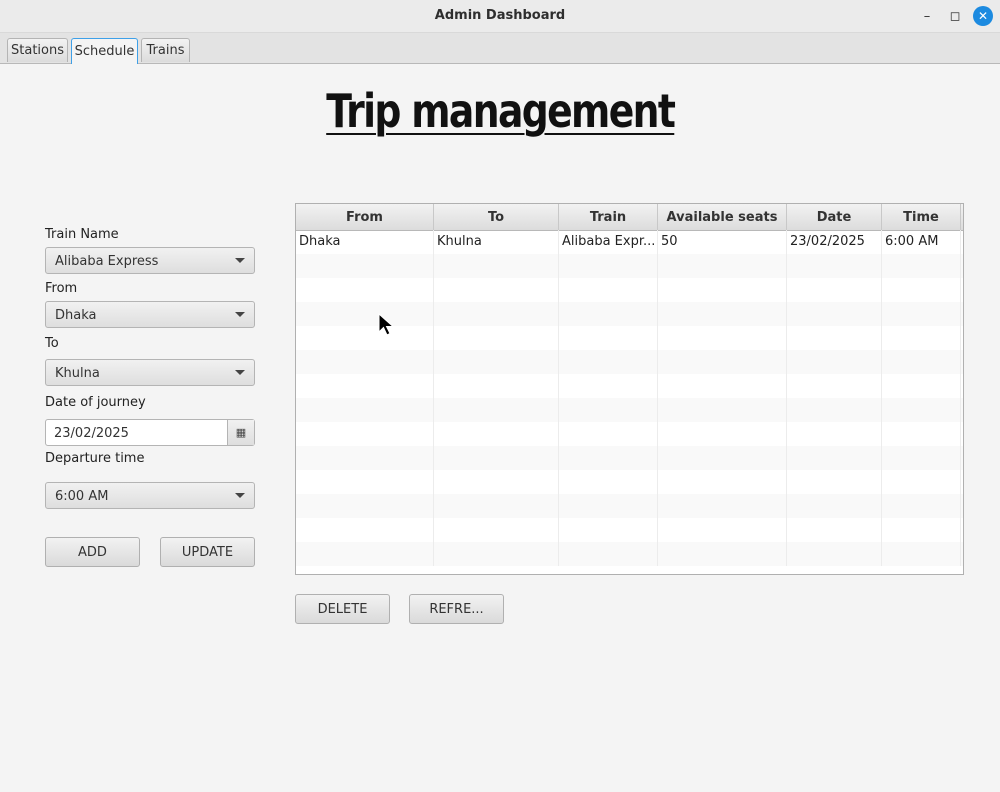 This screenshot has width=1000, height=792. I want to click on table-header: From To Train Available seats Date Time, so click(629, 217).